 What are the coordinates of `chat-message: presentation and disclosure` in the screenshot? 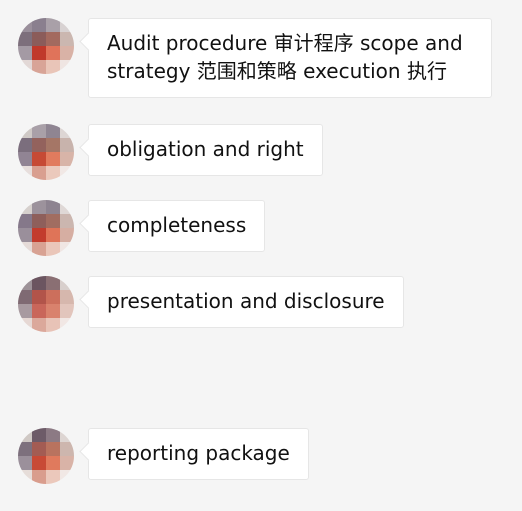 It's located at (211, 304).